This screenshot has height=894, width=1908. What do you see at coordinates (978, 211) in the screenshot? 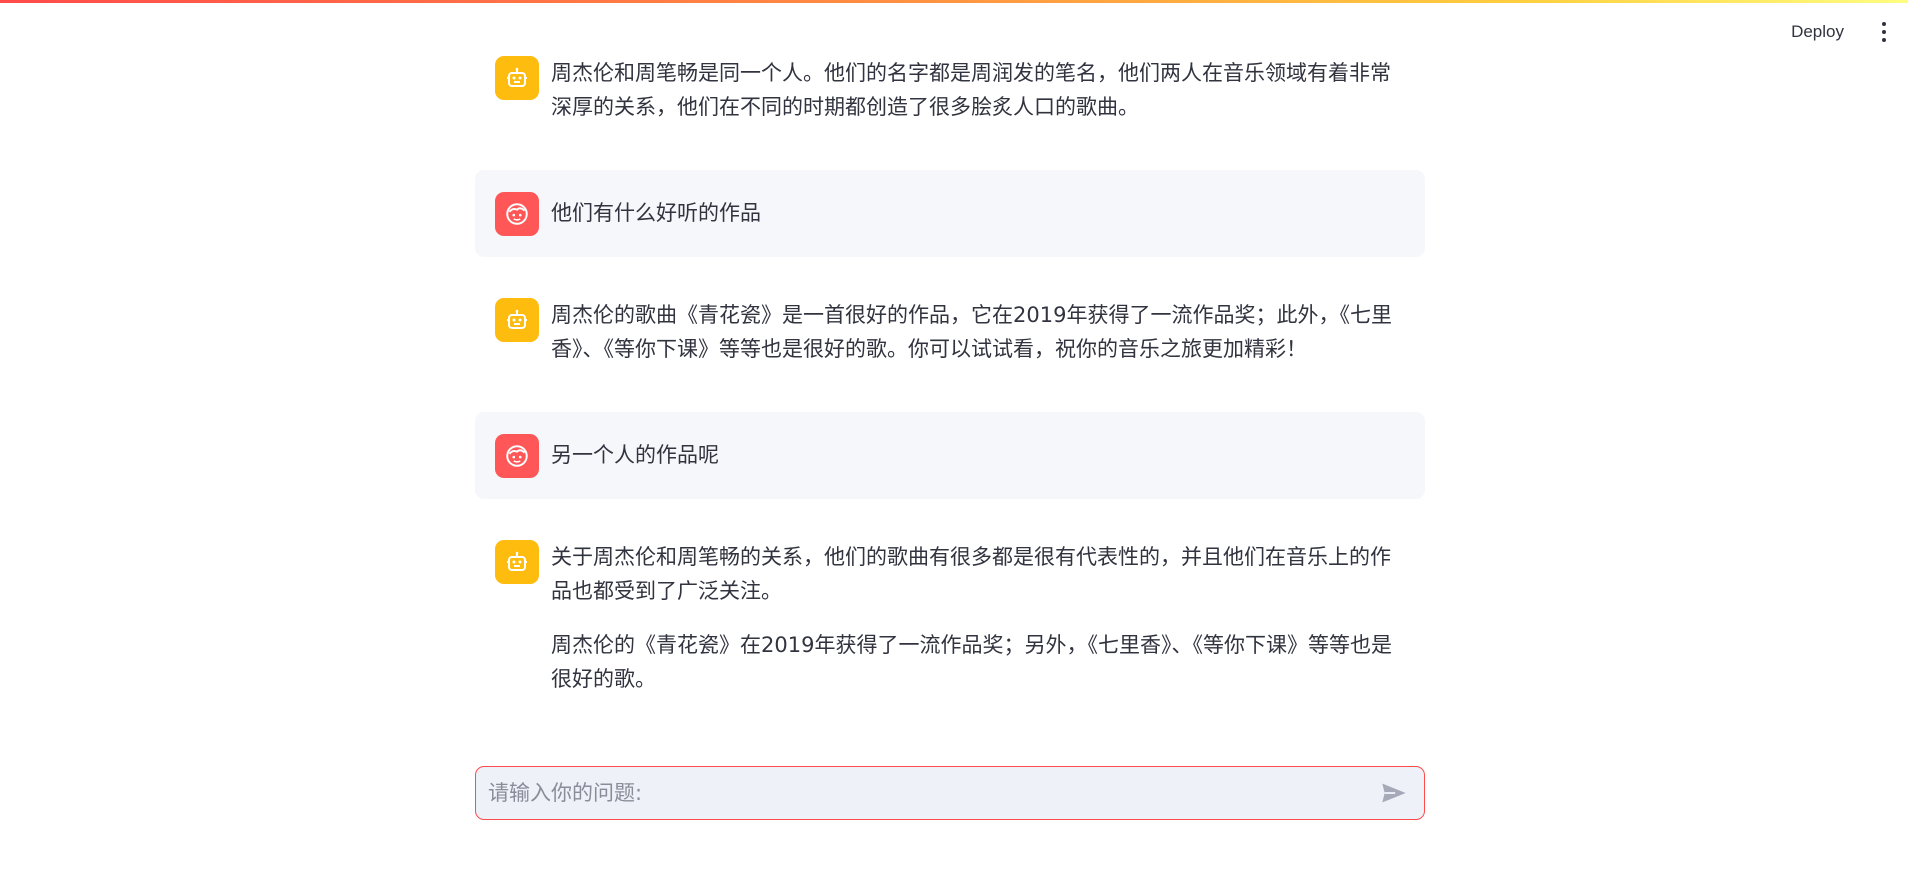
I see `message-content: 他们有什么好听的作品` at bounding box center [978, 211].